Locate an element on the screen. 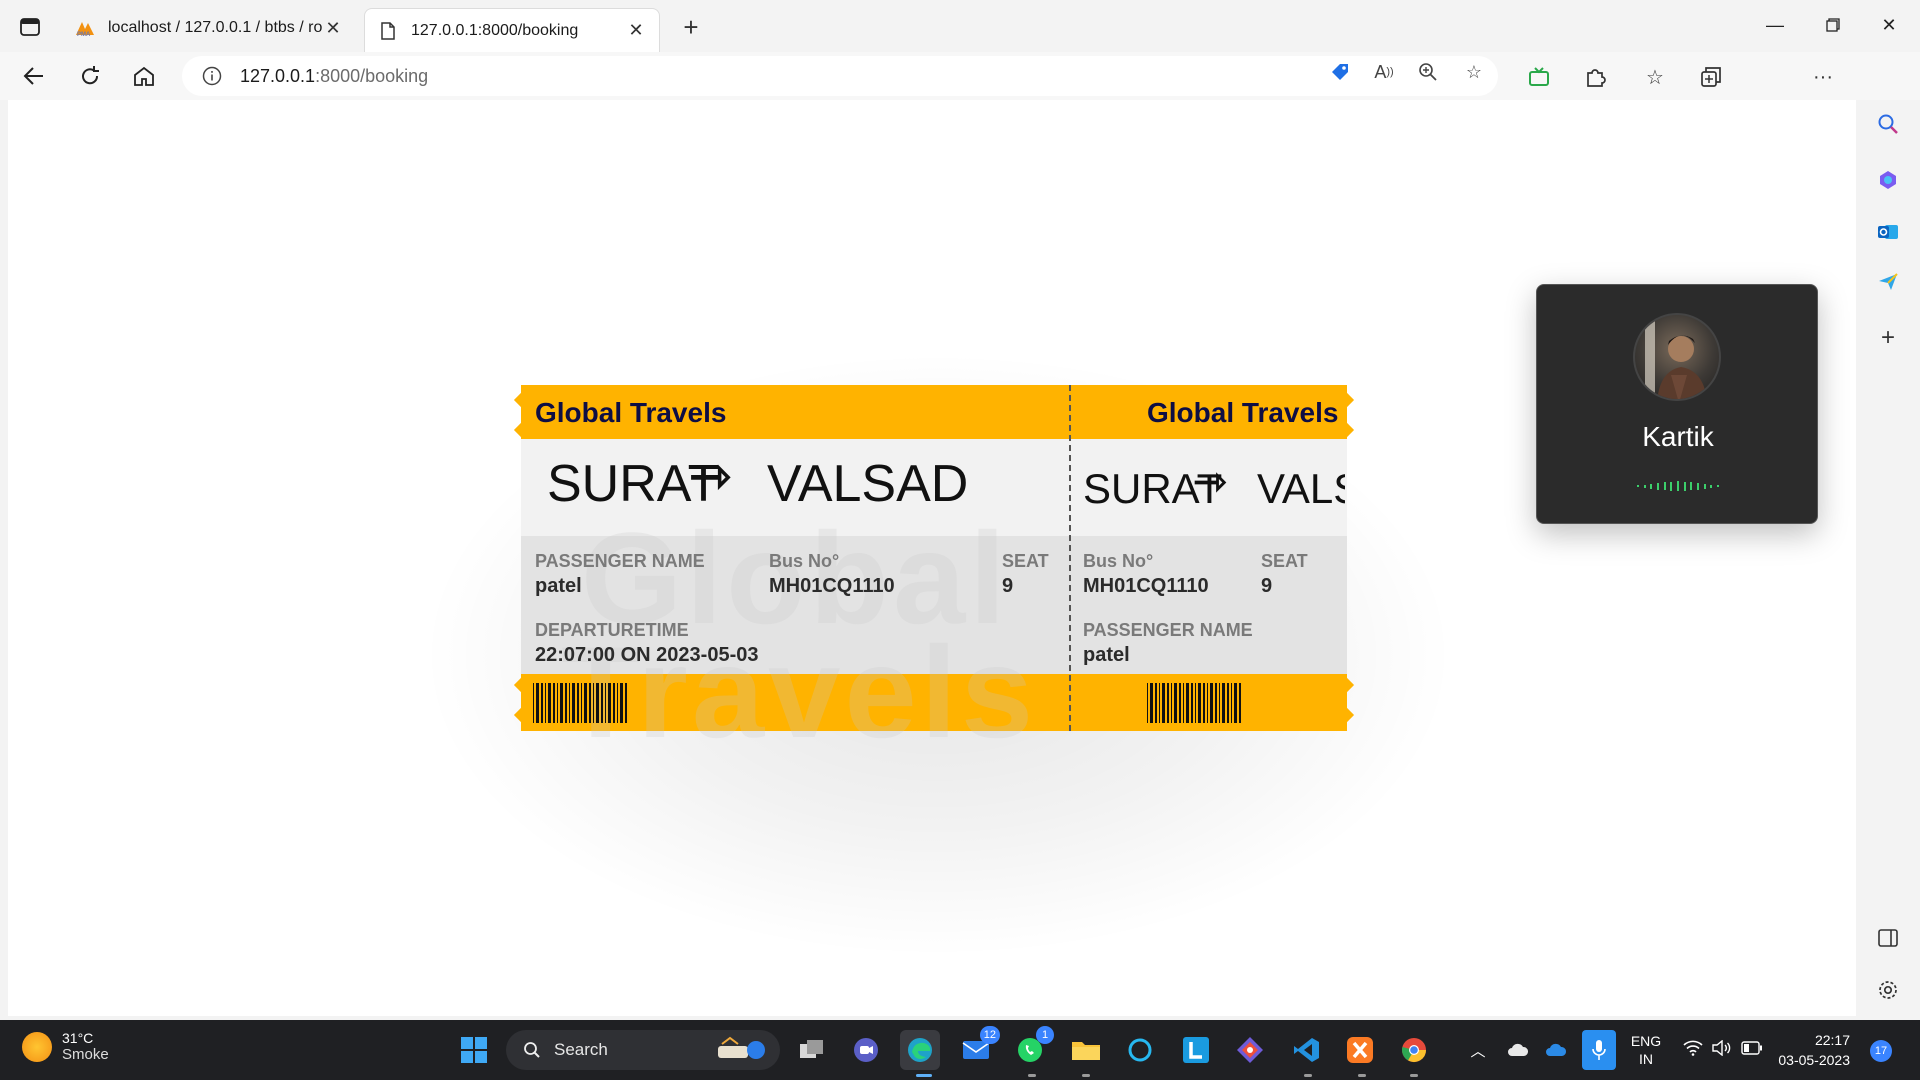  extensions-icon is located at coordinates (1595, 77).